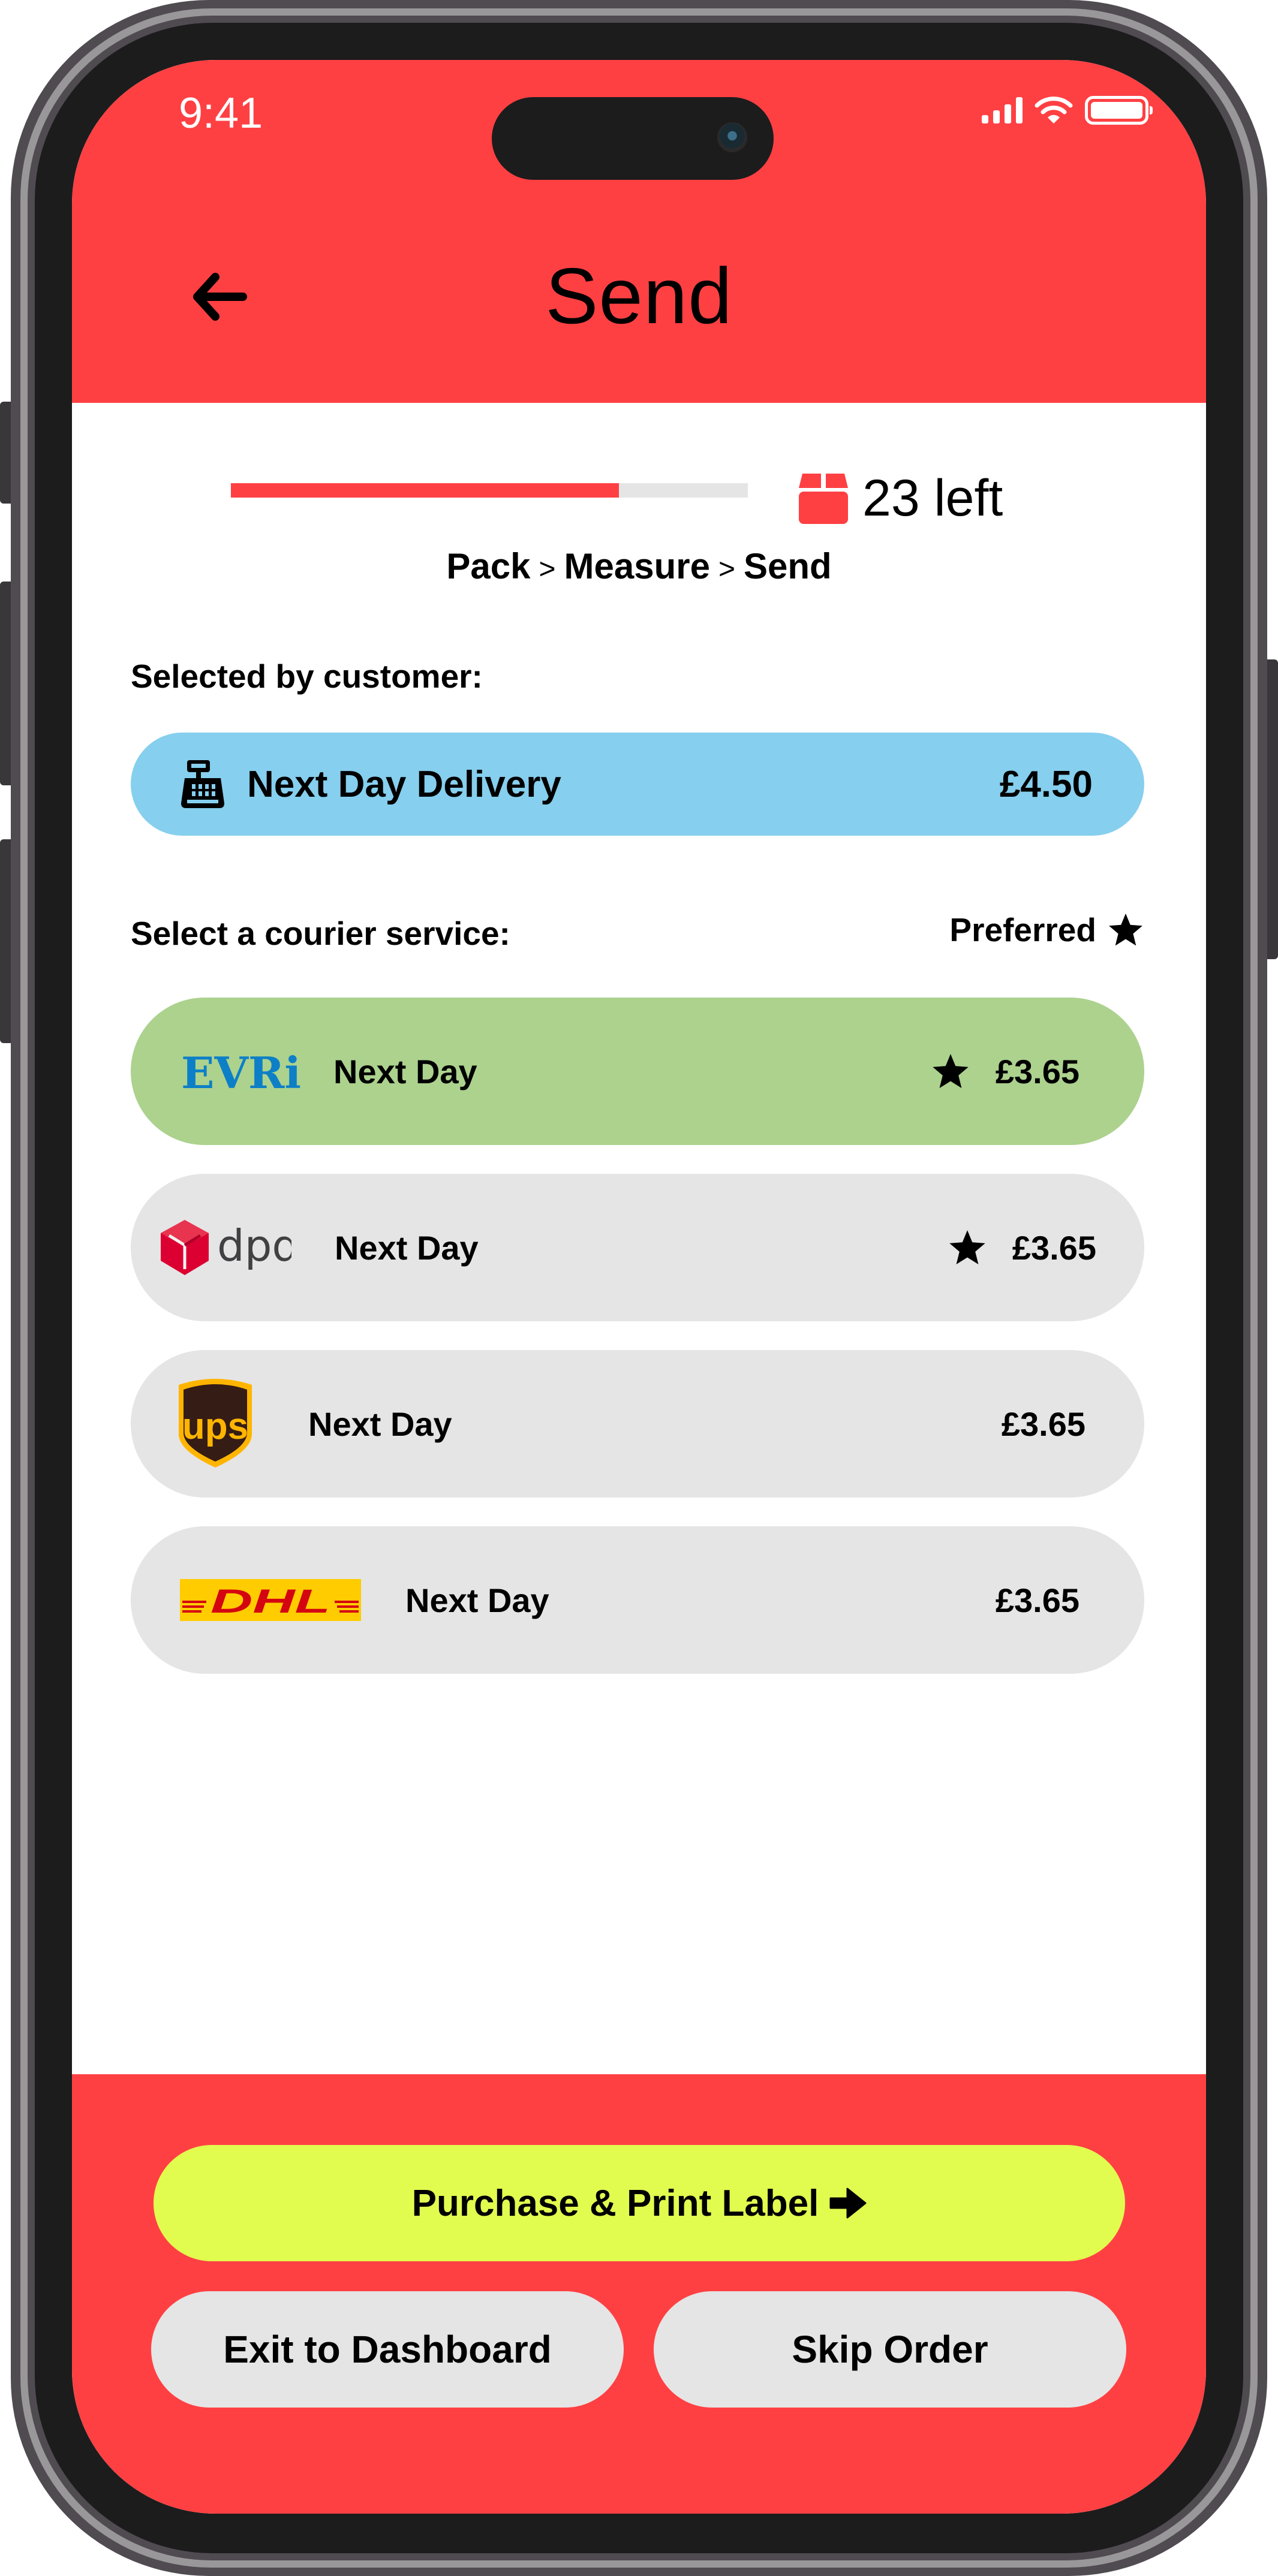  I want to click on breadcrumb-step-measure: Measure, so click(637, 566).